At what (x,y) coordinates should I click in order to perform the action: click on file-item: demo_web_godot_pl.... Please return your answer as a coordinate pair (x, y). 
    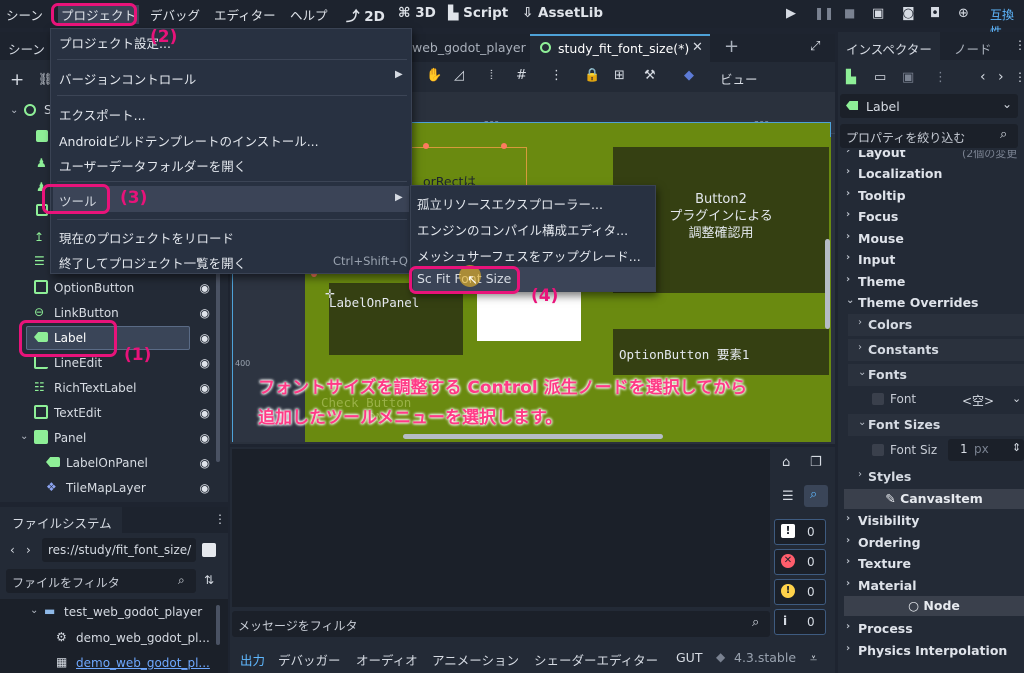
    Looking at the image, I should click on (143, 638).